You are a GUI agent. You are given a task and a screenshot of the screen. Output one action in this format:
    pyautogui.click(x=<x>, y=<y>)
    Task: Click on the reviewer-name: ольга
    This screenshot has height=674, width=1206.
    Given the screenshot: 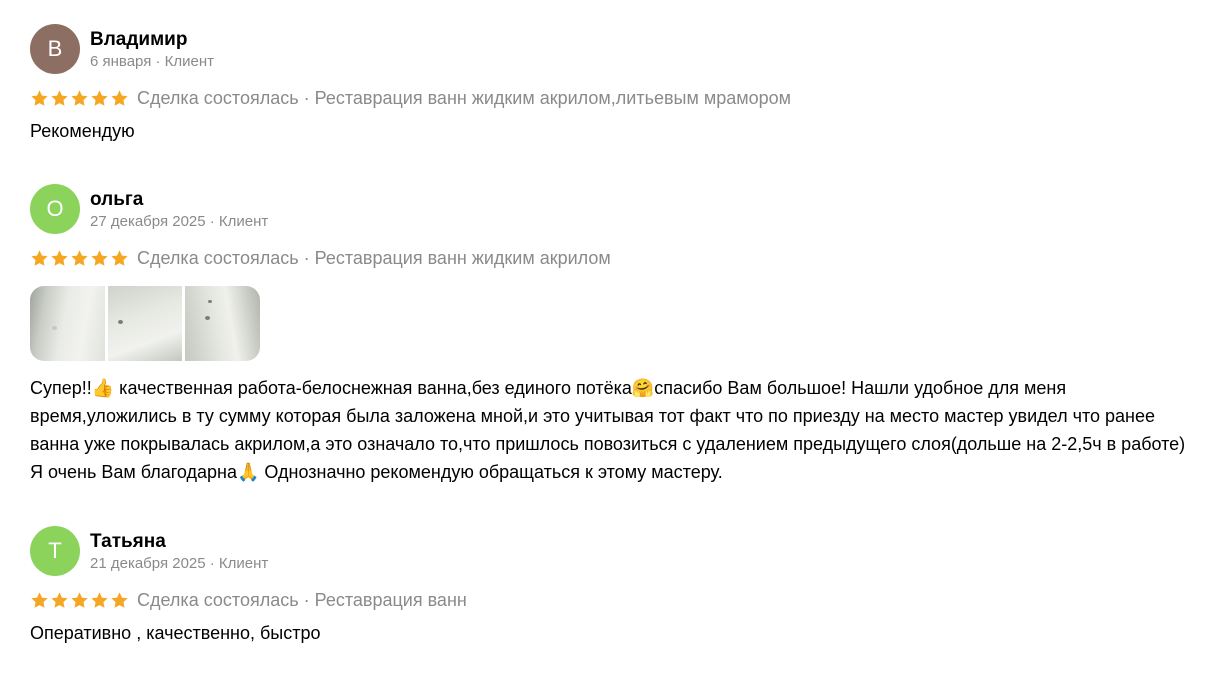 What is the action you would take?
    pyautogui.click(x=179, y=200)
    